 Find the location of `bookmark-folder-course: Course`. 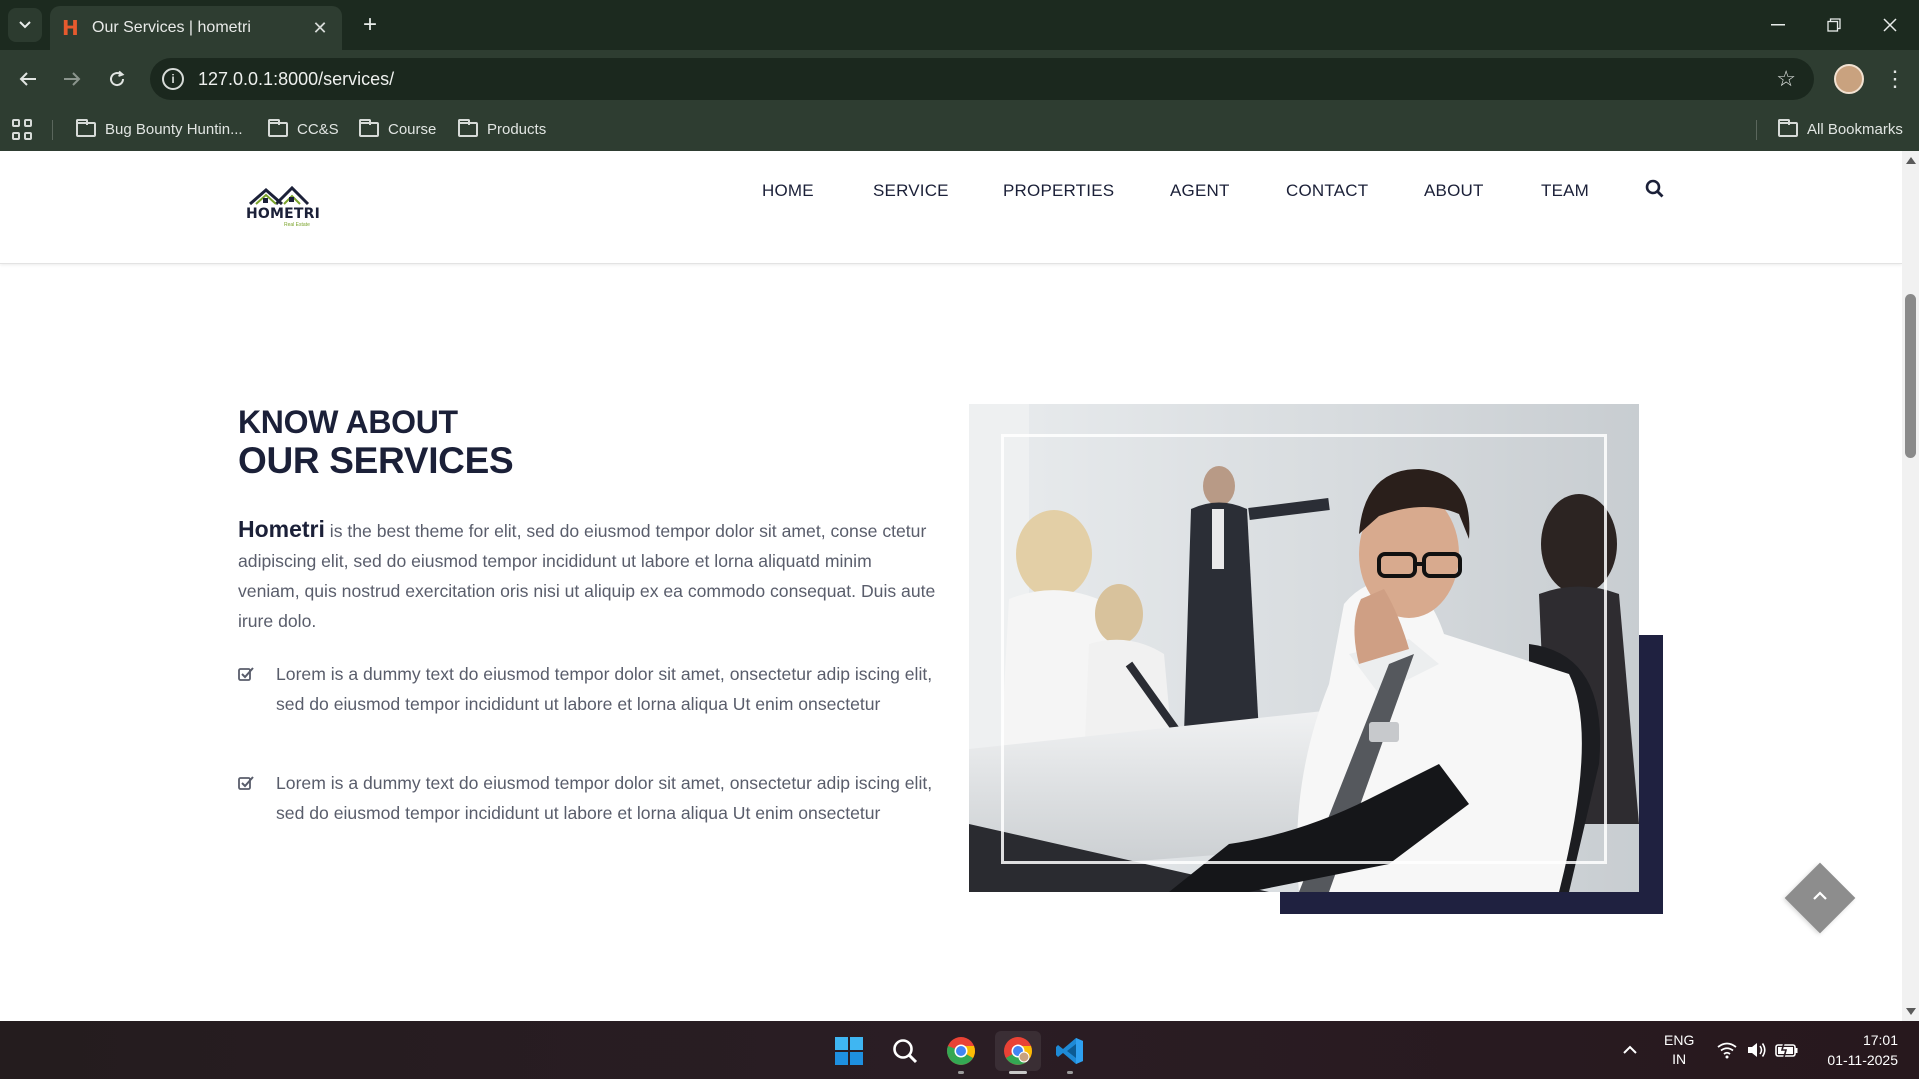

bookmark-folder-course: Course is located at coordinates (397, 129).